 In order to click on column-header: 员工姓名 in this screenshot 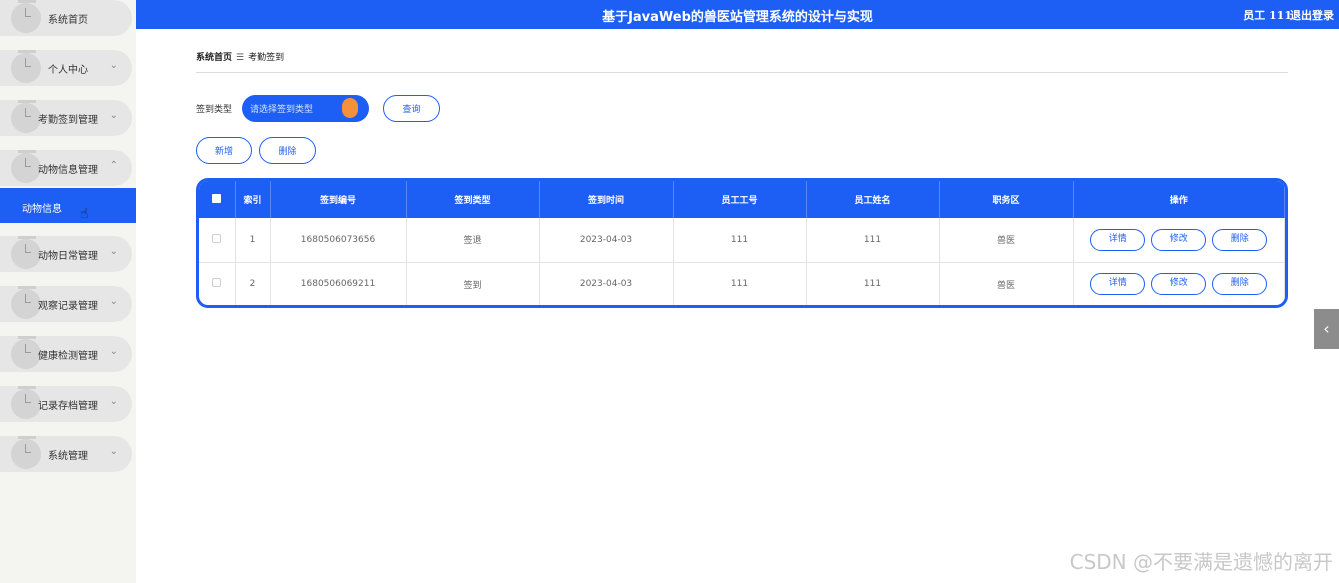, I will do `click(873, 199)`.